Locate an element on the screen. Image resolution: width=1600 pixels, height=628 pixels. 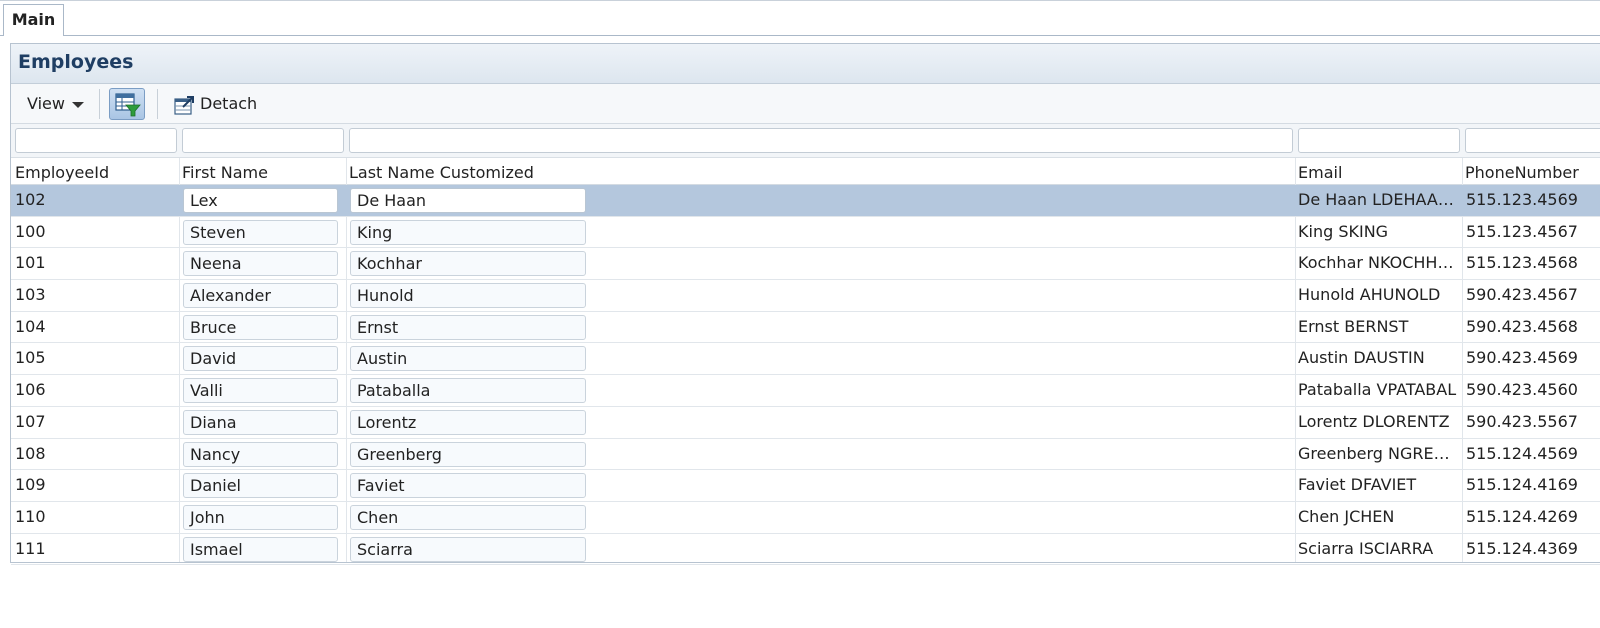
cell-employee-id: 104 is located at coordinates (30, 326).